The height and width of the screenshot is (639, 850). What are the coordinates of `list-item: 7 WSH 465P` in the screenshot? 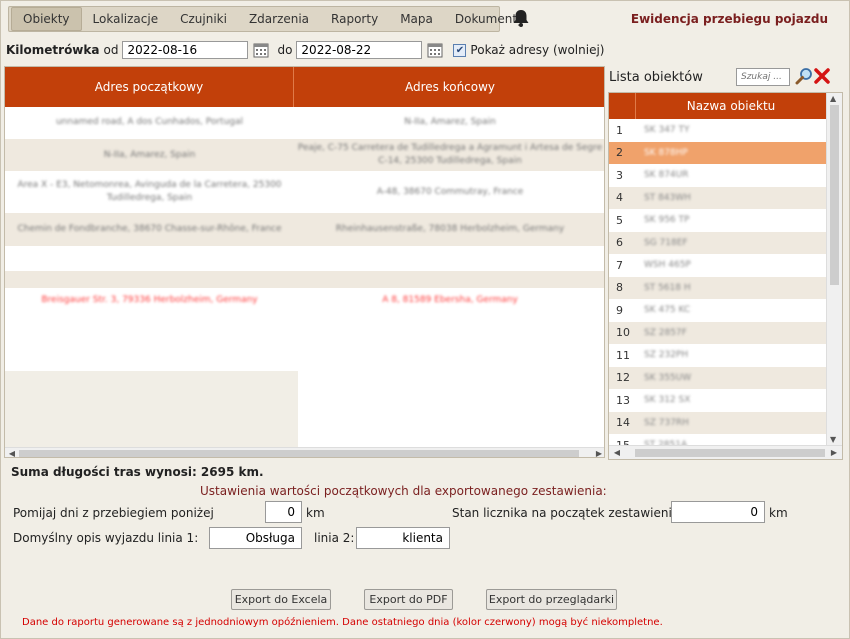 It's located at (718, 265).